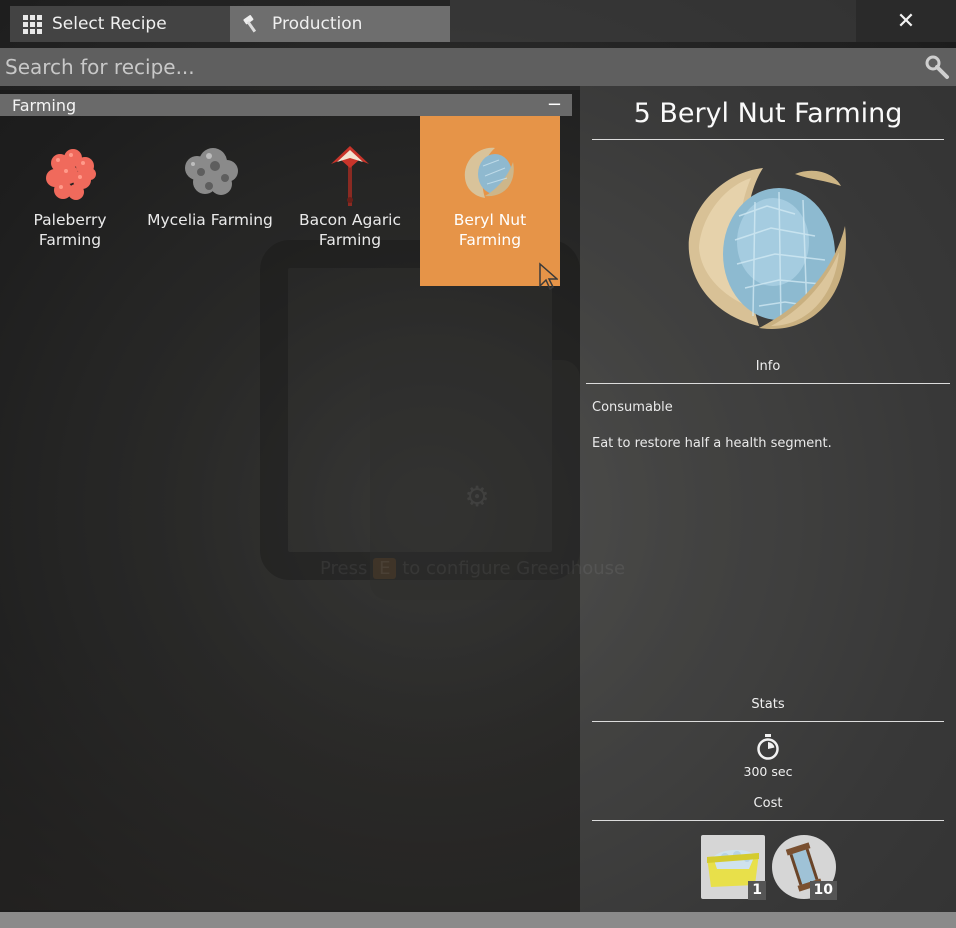 The width and height of the screenshot is (956, 928). What do you see at coordinates (210, 201) in the screenshot?
I see `recipe-mycelia-farming: Mycelia Farming` at bounding box center [210, 201].